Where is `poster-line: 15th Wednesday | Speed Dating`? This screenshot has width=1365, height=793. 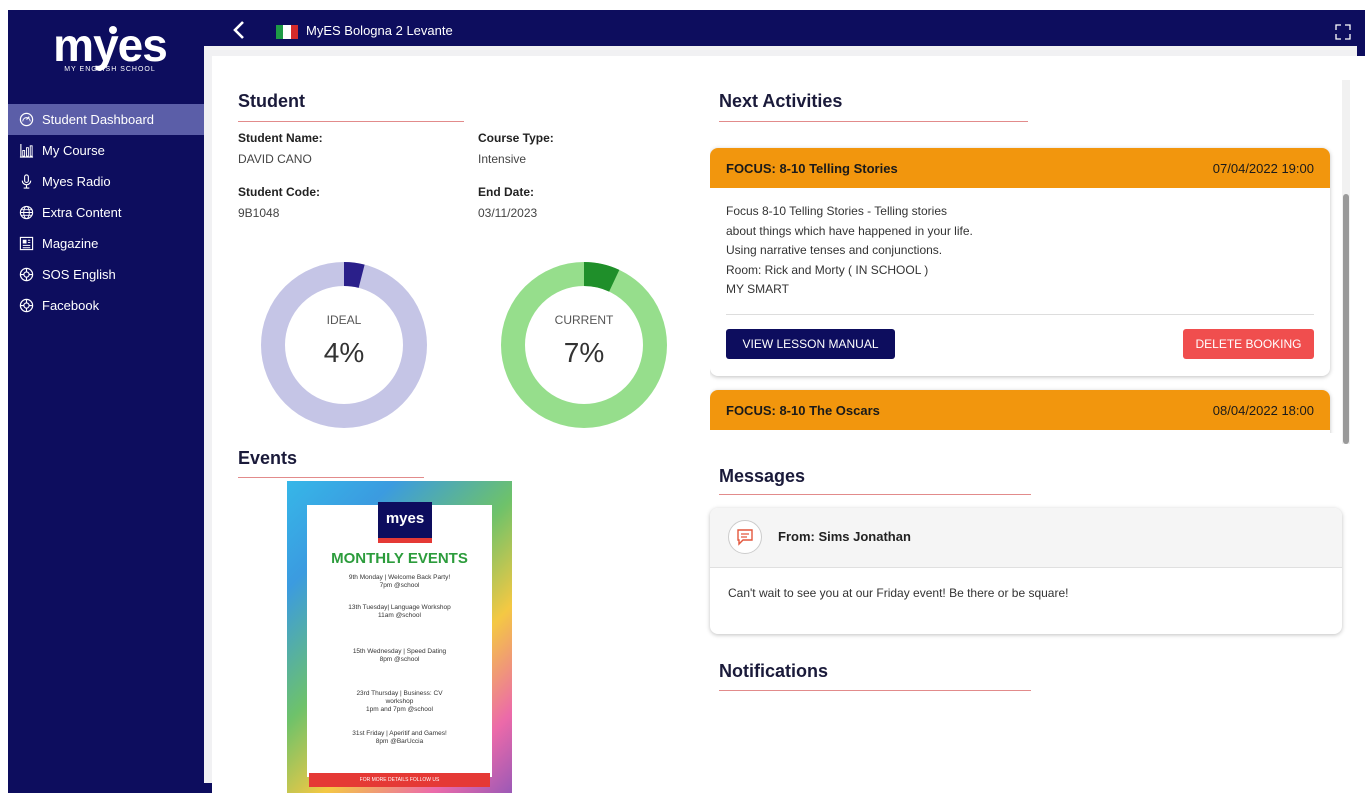 poster-line: 15th Wednesday | Speed Dating is located at coordinates (399, 651).